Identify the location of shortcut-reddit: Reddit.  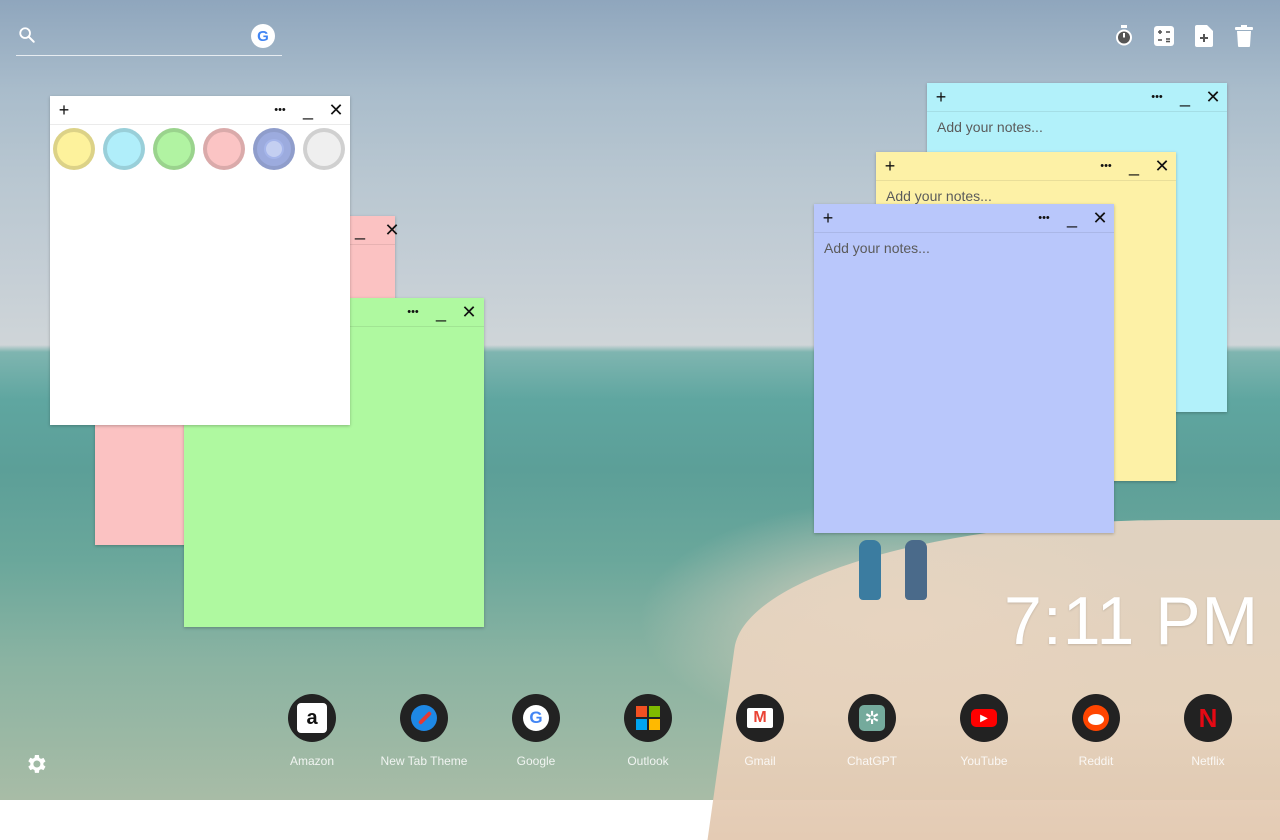
(1096, 731).